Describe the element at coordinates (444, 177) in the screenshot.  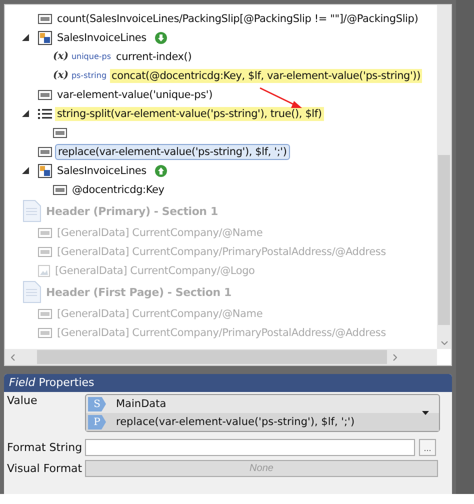
I see `vertical-scrollbar` at that location.